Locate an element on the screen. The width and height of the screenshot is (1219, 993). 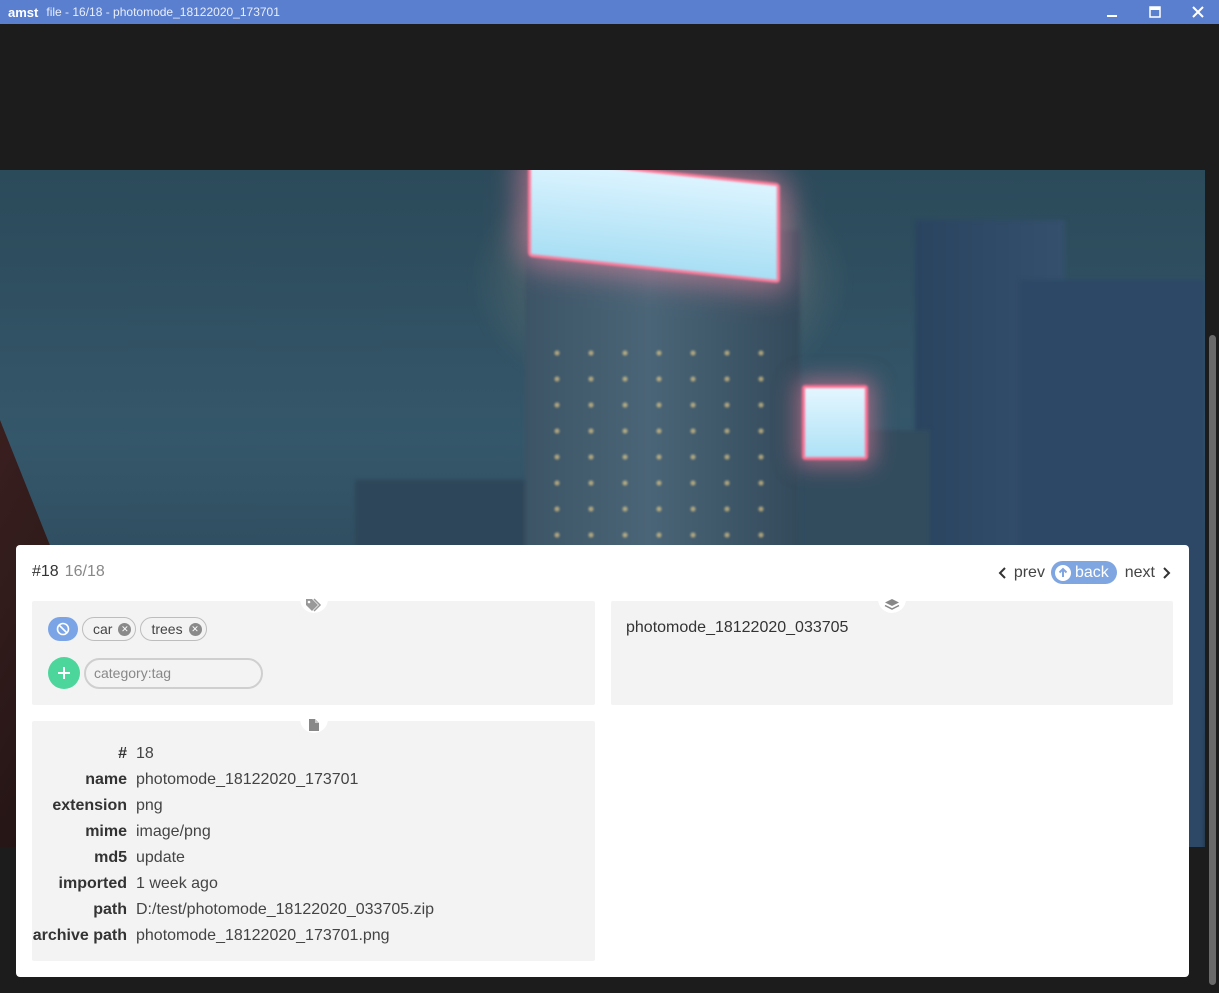
tag-input is located at coordinates (173, 673).